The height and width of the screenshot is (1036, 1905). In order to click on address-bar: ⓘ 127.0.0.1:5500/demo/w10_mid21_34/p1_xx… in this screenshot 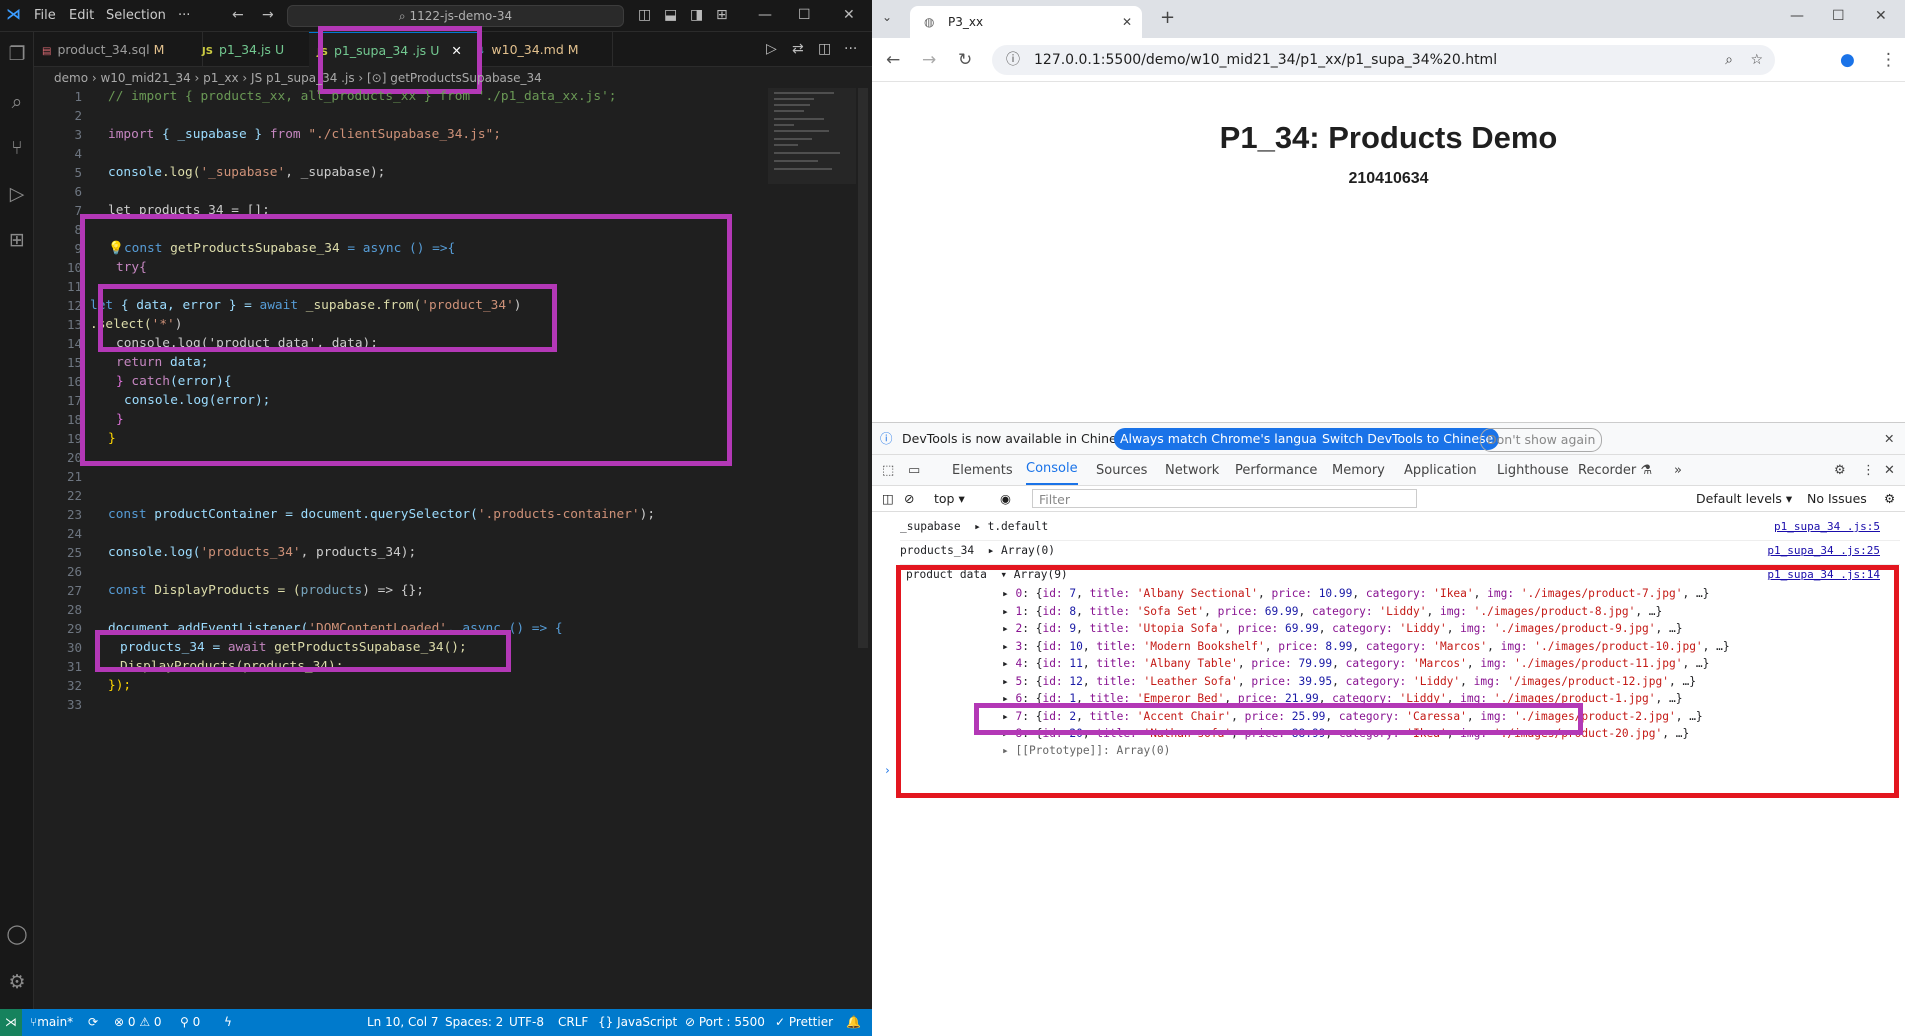, I will do `click(1383, 60)`.